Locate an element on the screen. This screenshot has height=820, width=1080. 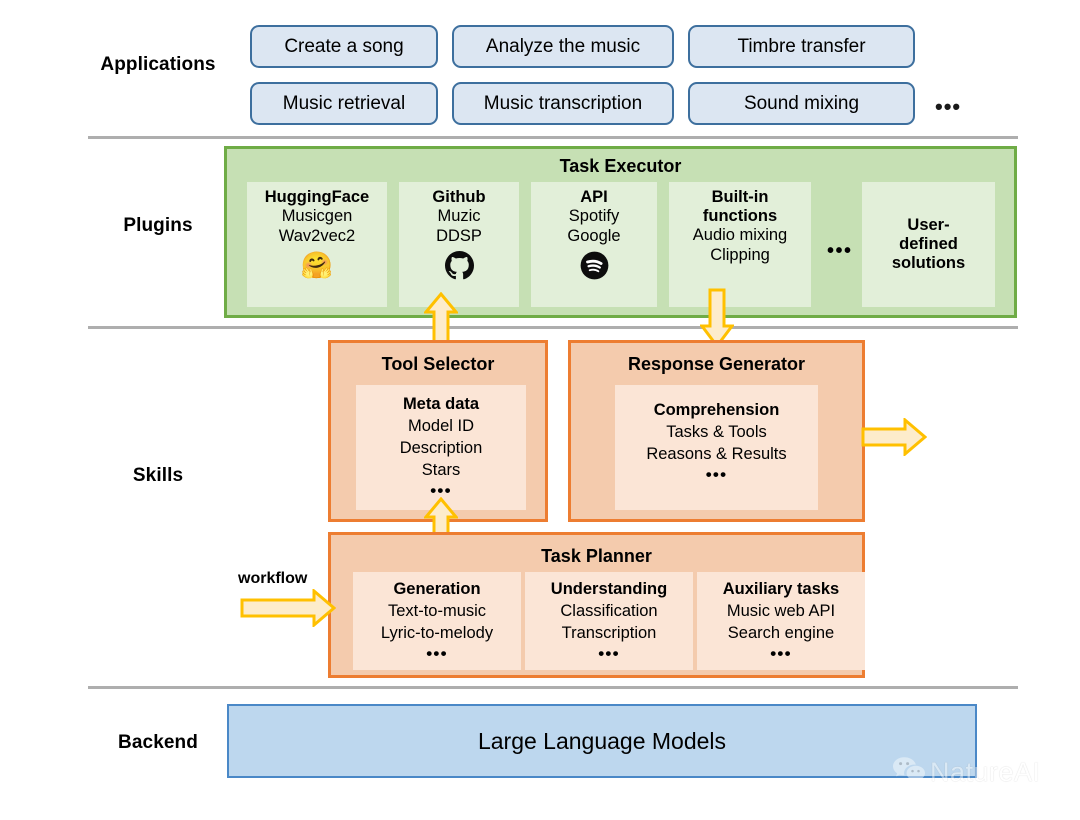
plugin-card-built-in-functions: Built-in functions Audio mixing Clipping is located at coordinates (740, 244).